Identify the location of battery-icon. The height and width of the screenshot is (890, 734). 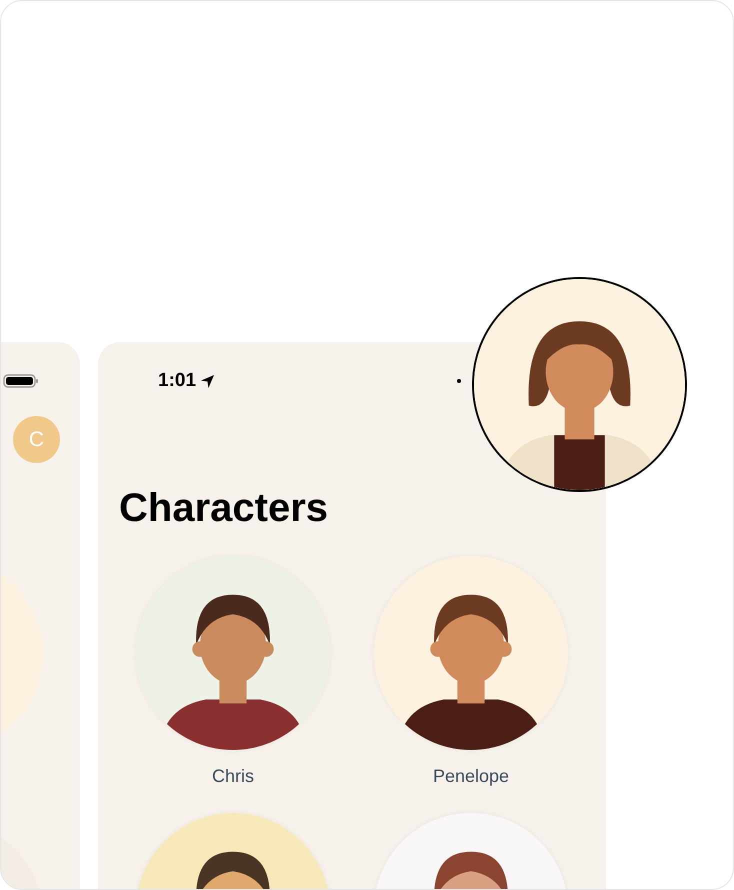
(21, 381).